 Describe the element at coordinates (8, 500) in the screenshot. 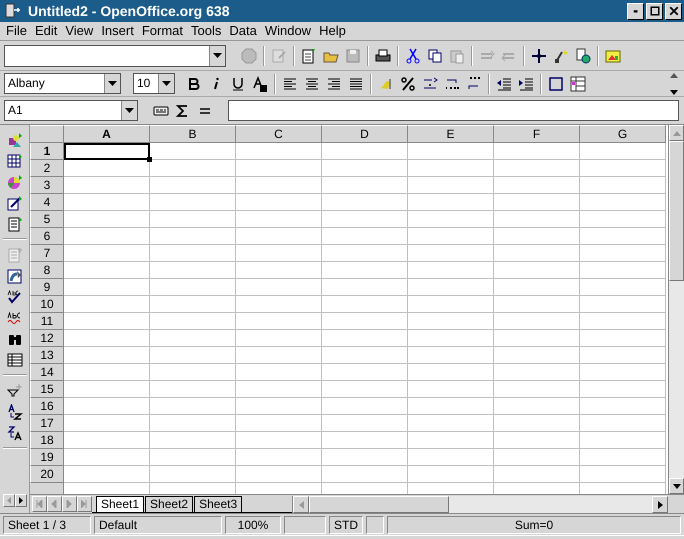

I see `scroll-left-button` at that location.